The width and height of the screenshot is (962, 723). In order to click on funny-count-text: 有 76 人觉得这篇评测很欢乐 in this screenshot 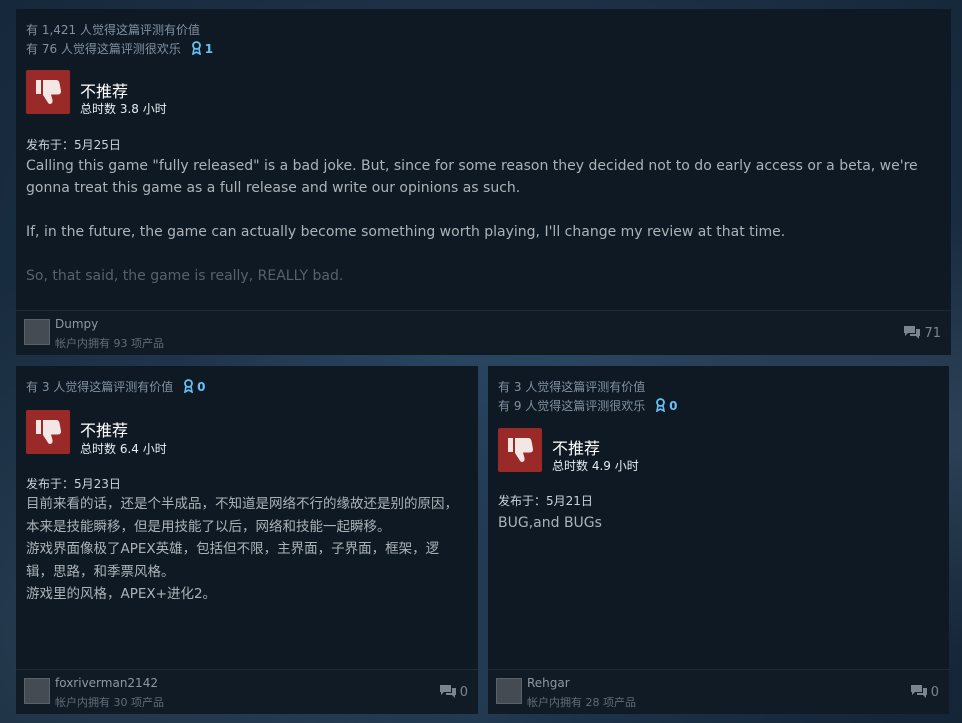, I will do `click(103, 49)`.